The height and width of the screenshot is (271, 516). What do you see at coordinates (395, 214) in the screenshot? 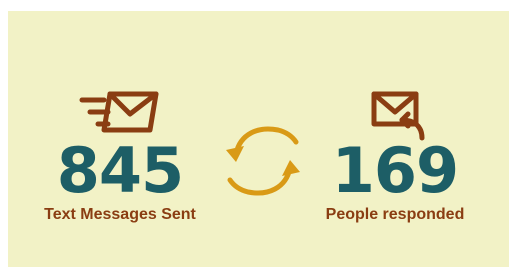
I see `responded-label: People responded` at bounding box center [395, 214].